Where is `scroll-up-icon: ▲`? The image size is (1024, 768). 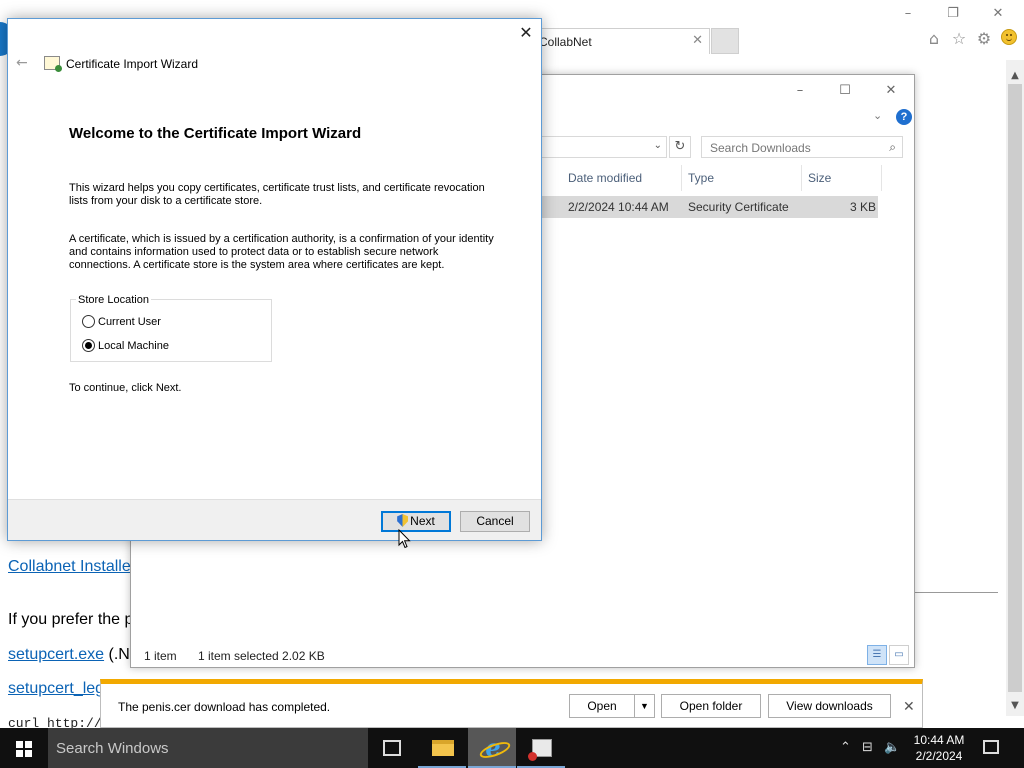
scroll-up-icon: ▲ is located at coordinates (1015, 76).